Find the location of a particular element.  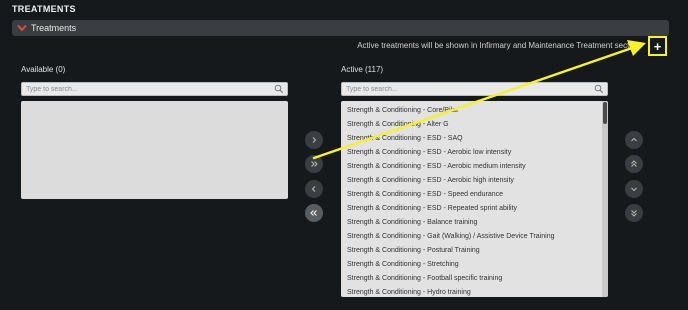

move-left-button is located at coordinates (314, 189).